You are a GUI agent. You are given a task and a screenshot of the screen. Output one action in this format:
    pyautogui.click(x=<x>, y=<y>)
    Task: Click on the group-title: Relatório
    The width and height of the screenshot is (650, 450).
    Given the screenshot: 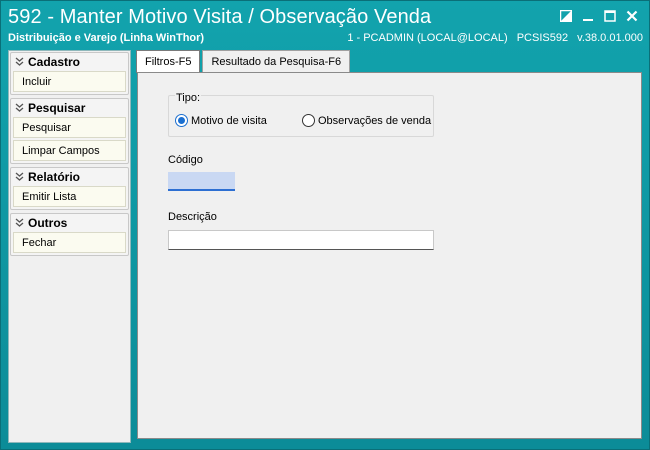 What is the action you would take?
    pyautogui.click(x=54, y=176)
    